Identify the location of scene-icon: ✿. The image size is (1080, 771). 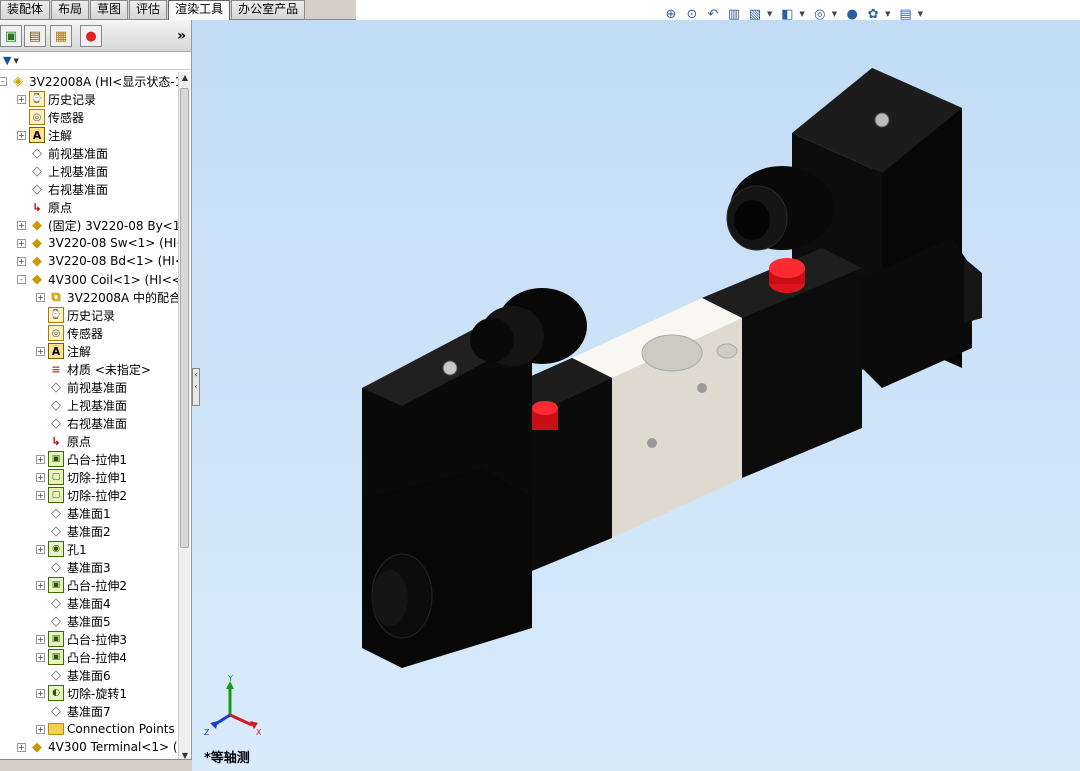
(873, 14).